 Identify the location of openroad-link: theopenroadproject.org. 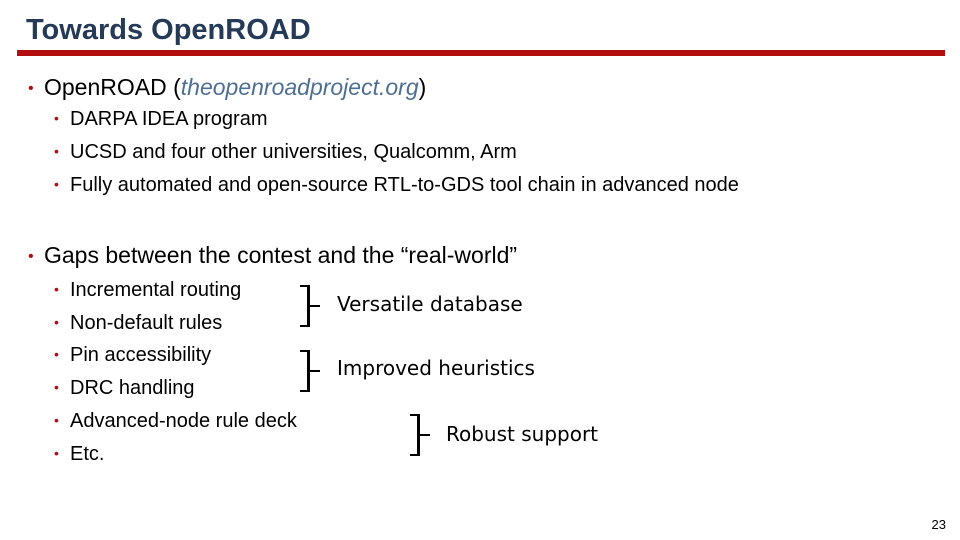
(300, 87).